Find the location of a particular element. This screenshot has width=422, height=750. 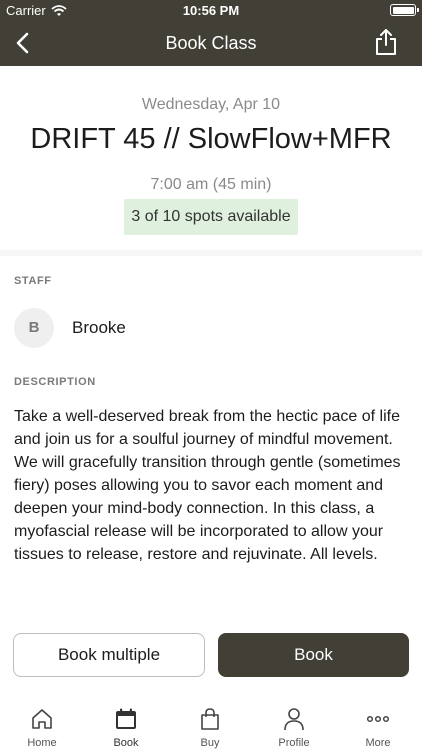

tab-more: More is located at coordinates (378, 723).